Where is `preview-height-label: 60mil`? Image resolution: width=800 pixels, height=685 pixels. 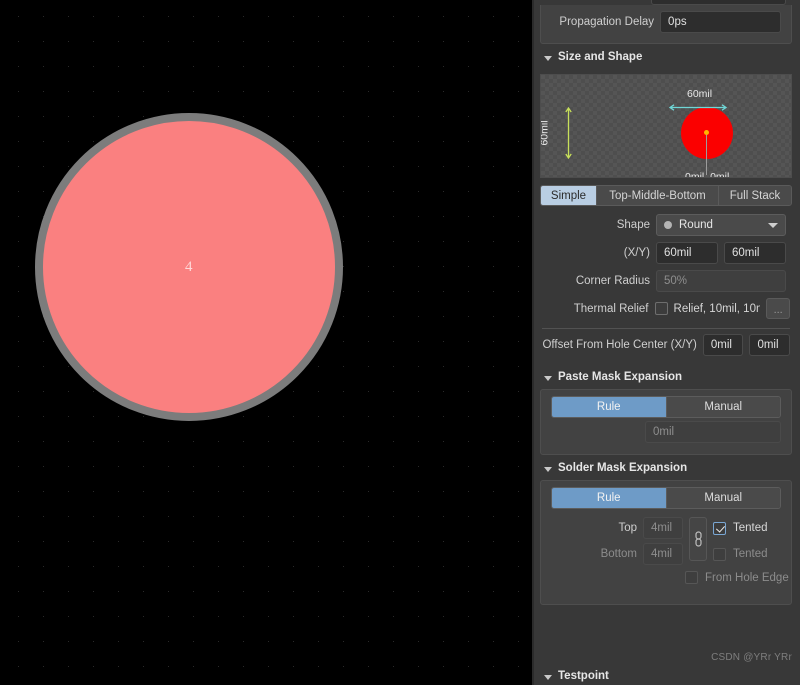
preview-height-label: 60mil is located at coordinates (545, 133).